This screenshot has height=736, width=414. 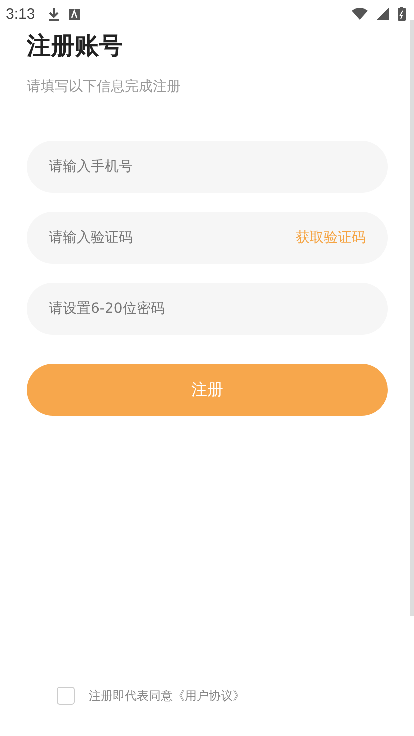 What do you see at coordinates (207, 309) in the screenshot?
I see `input-field: 请设置6-20位密码` at bounding box center [207, 309].